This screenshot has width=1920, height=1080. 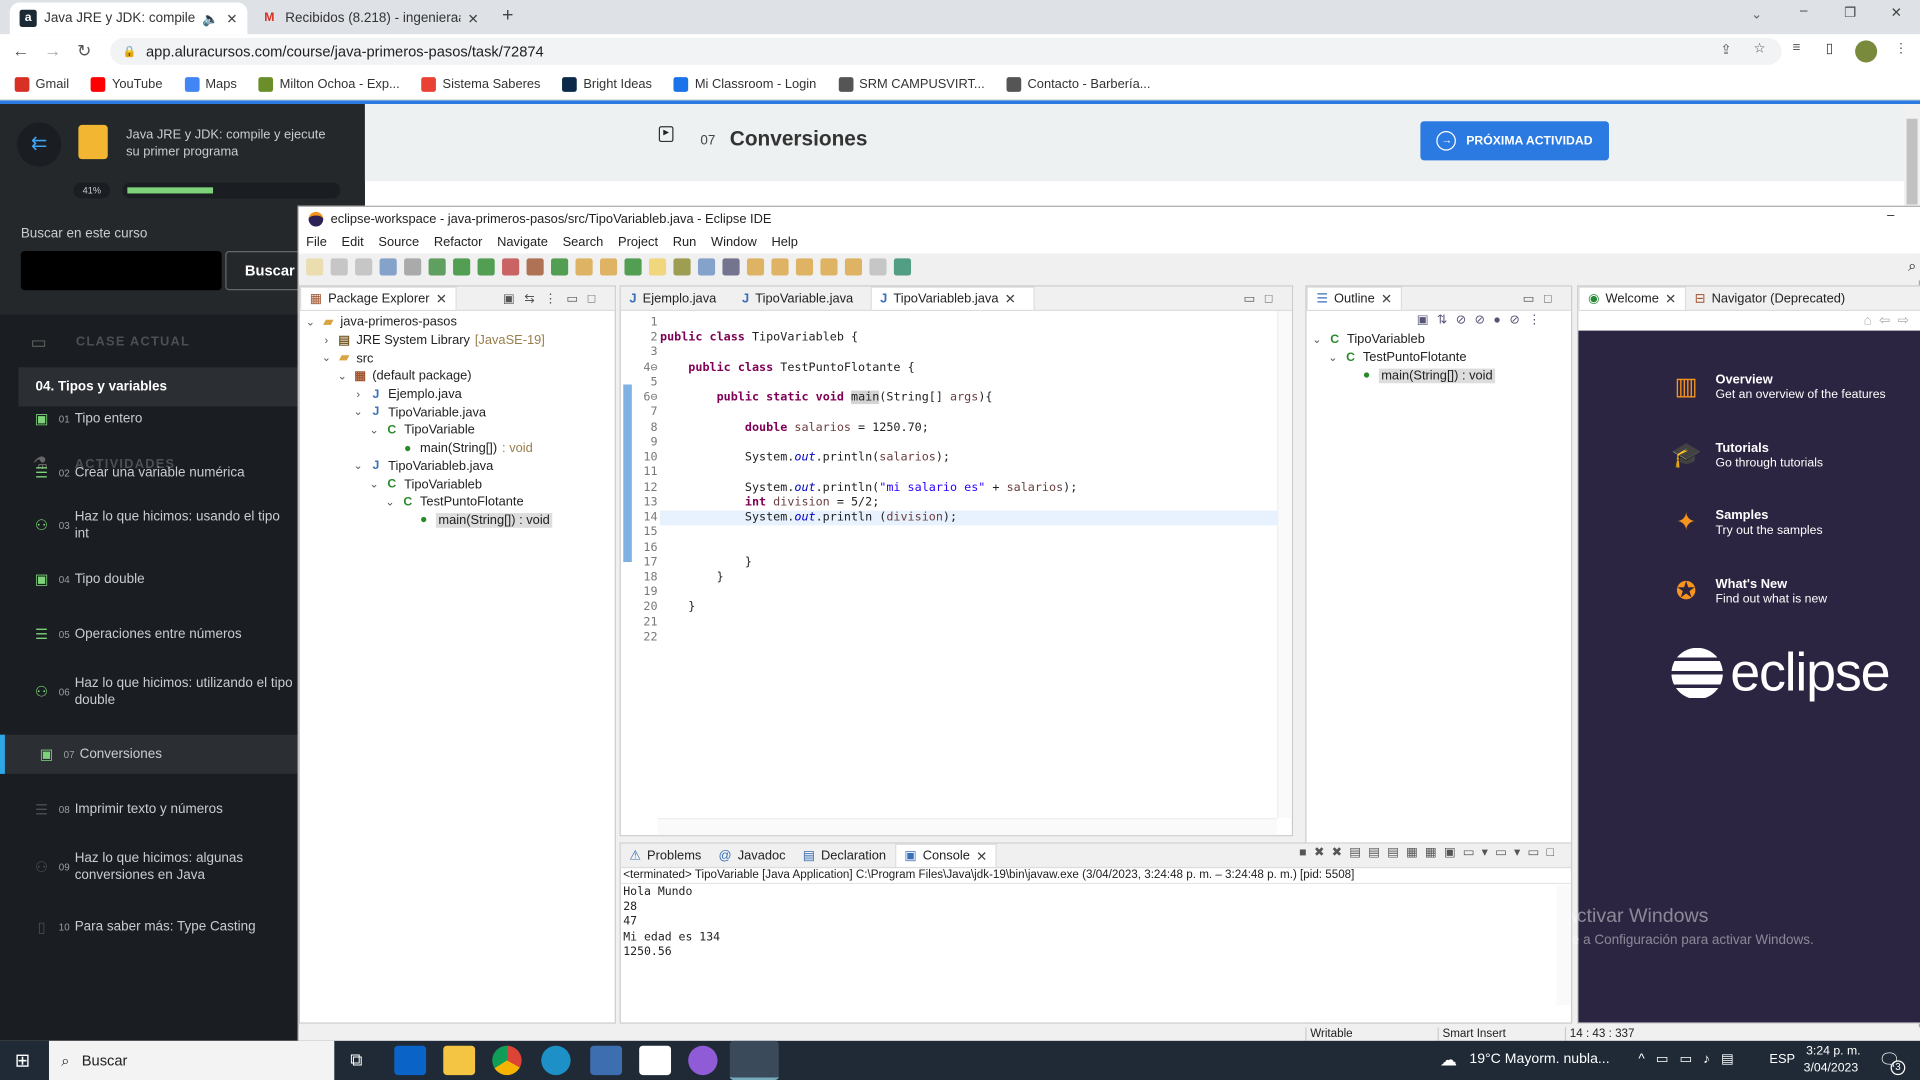 What do you see at coordinates (956, 608) in the screenshot?
I see `code-line: 20 }` at bounding box center [956, 608].